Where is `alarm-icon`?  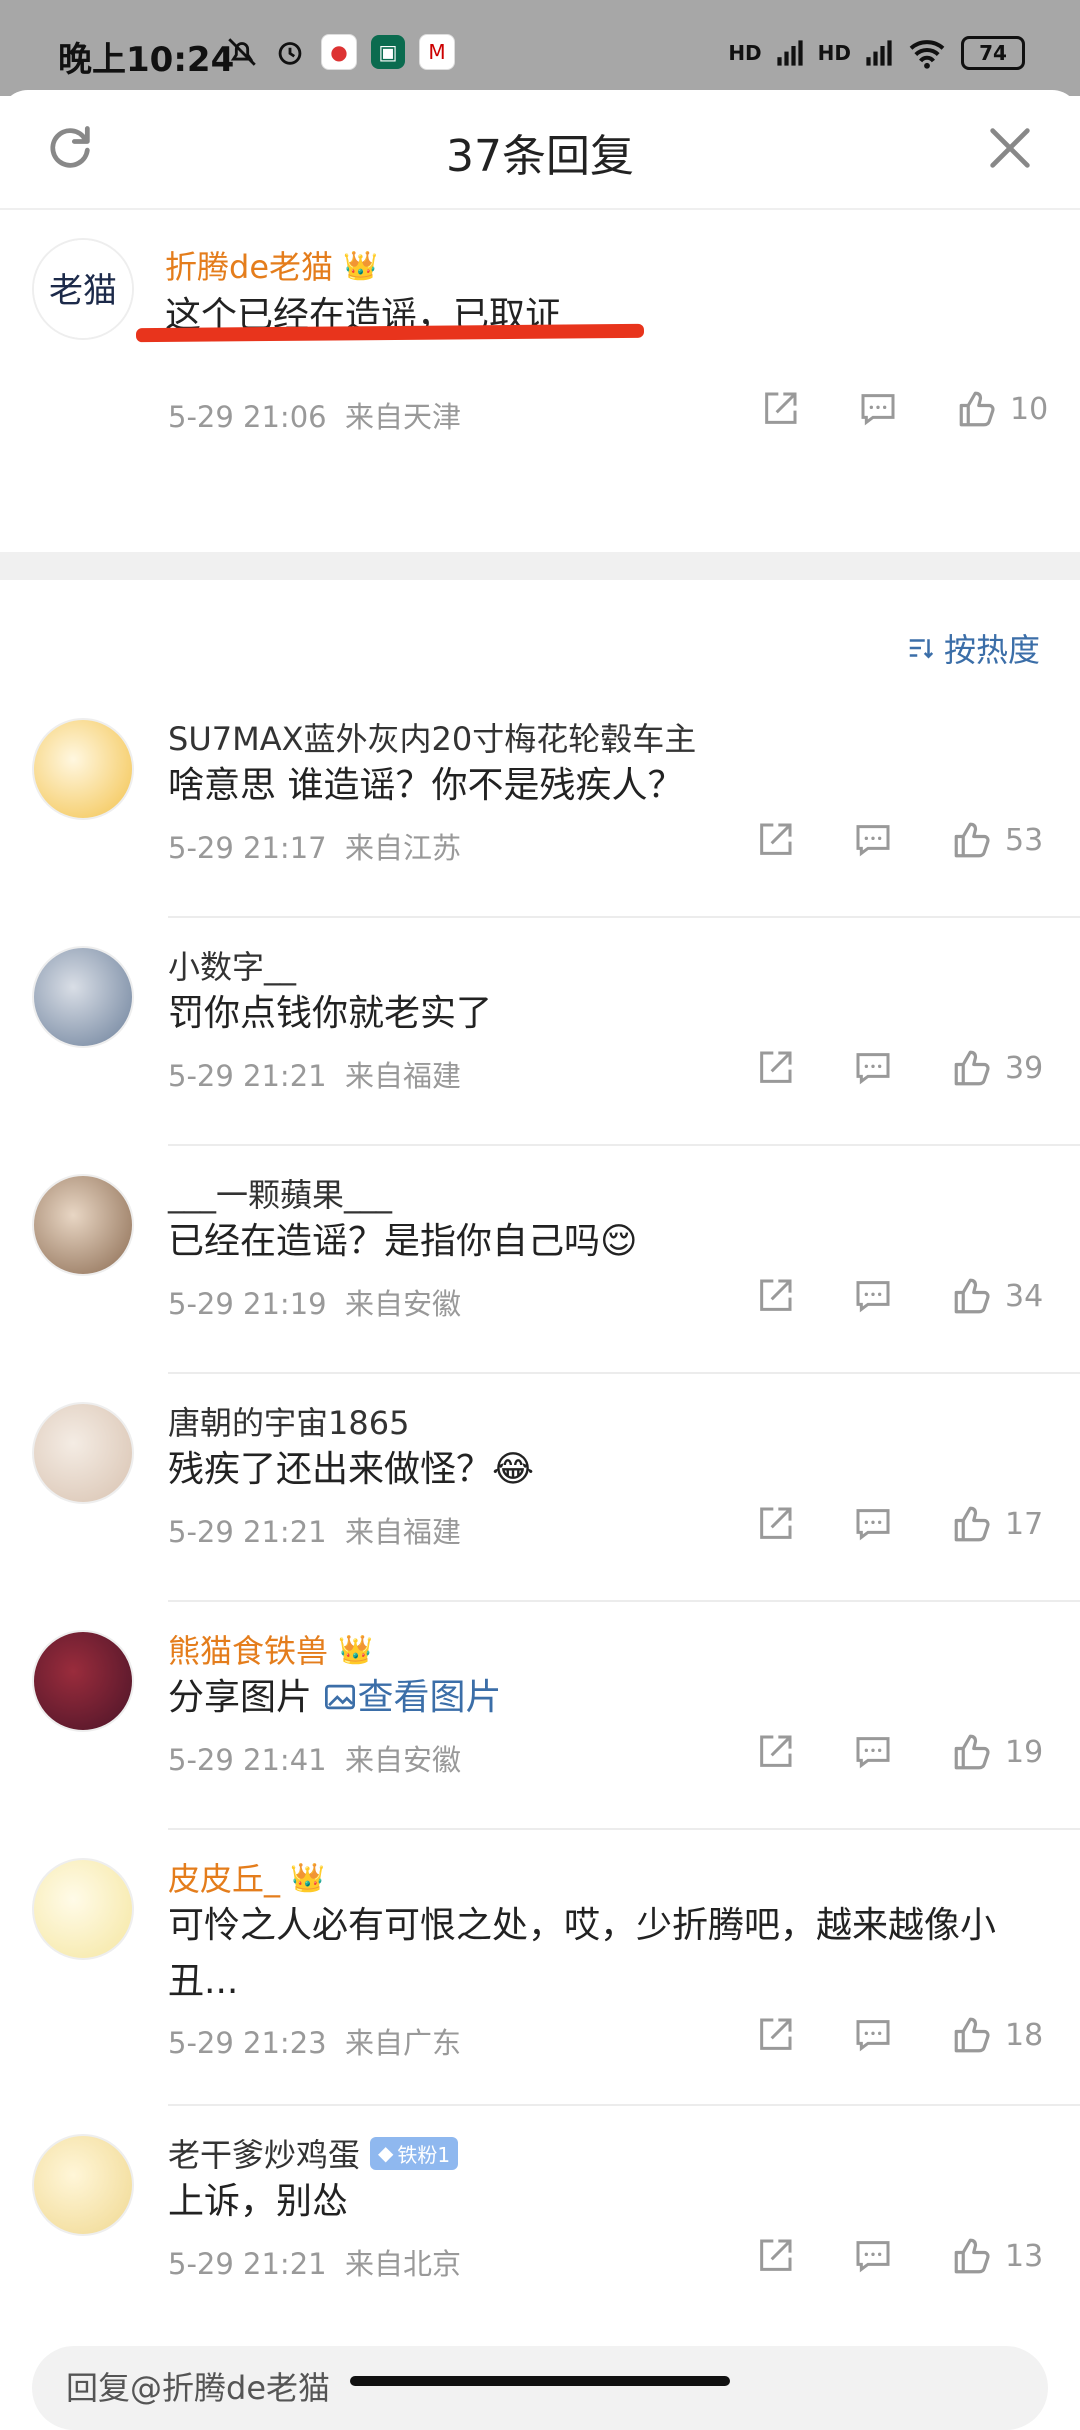 alarm-icon is located at coordinates (290, 53).